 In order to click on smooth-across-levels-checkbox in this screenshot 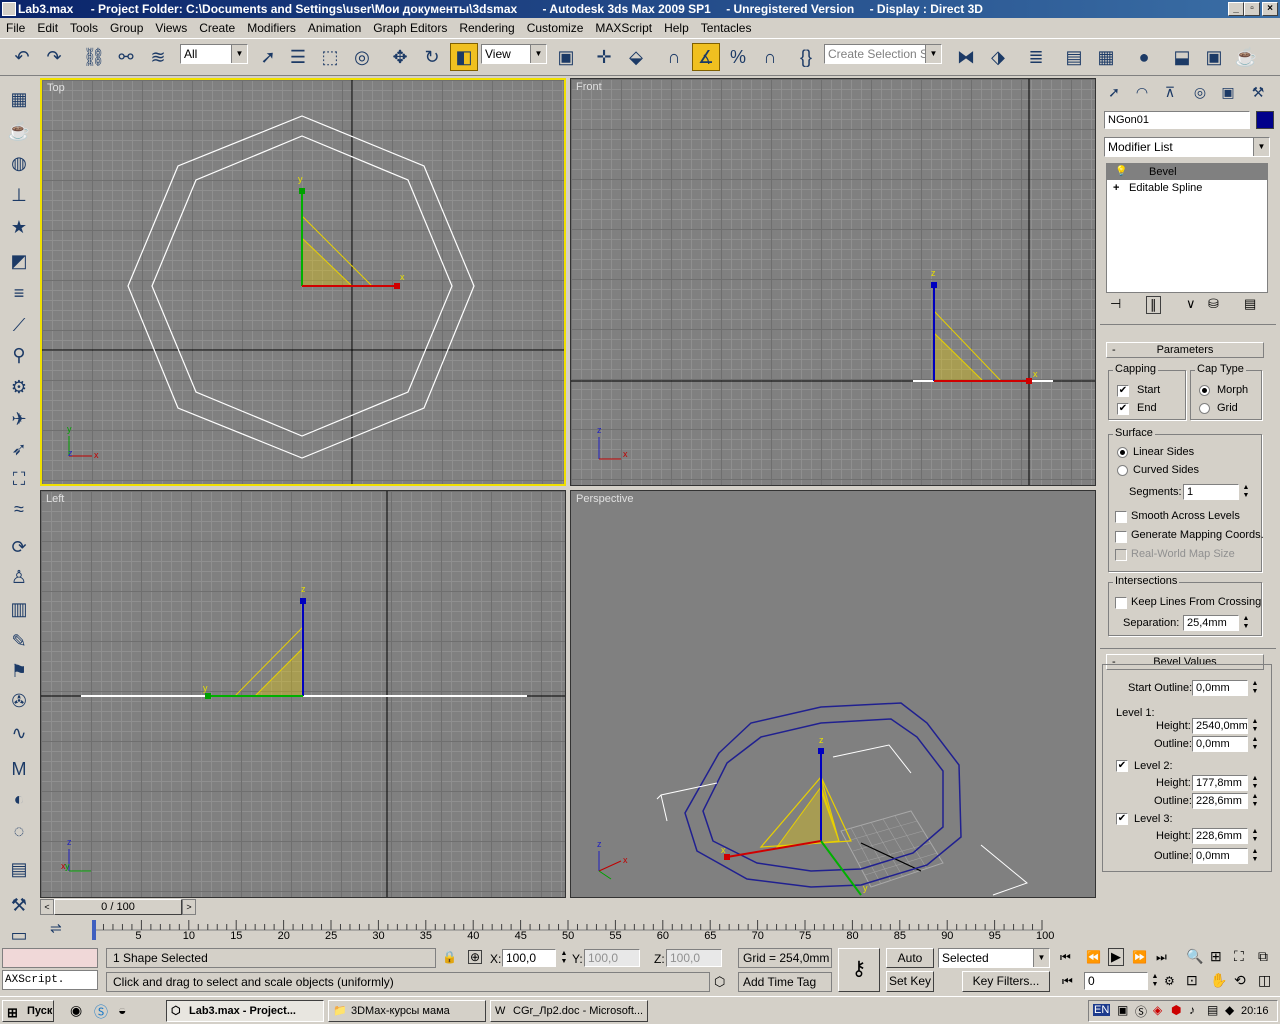, I will do `click(1121, 517)`.